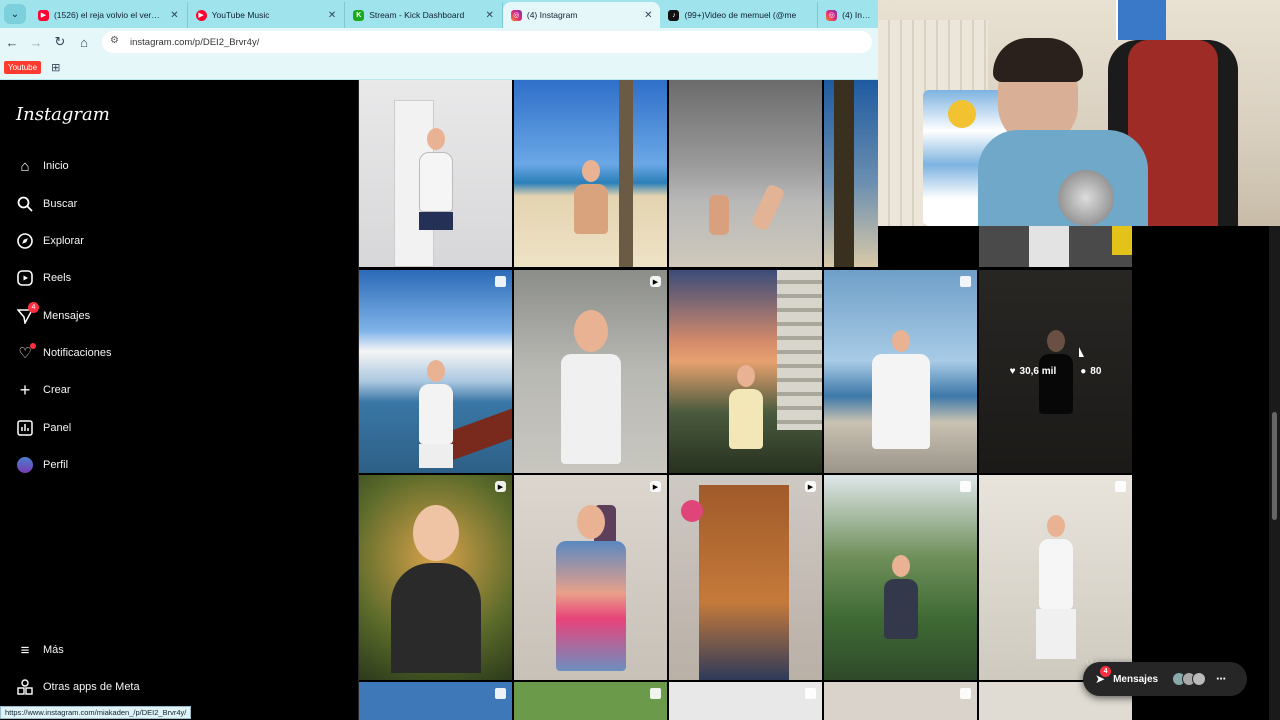 The height and width of the screenshot is (720, 1280). What do you see at coordinates (25, 650) in the screenshot?
I see `menu-icon: ≡` at bounding box center [25, 650].